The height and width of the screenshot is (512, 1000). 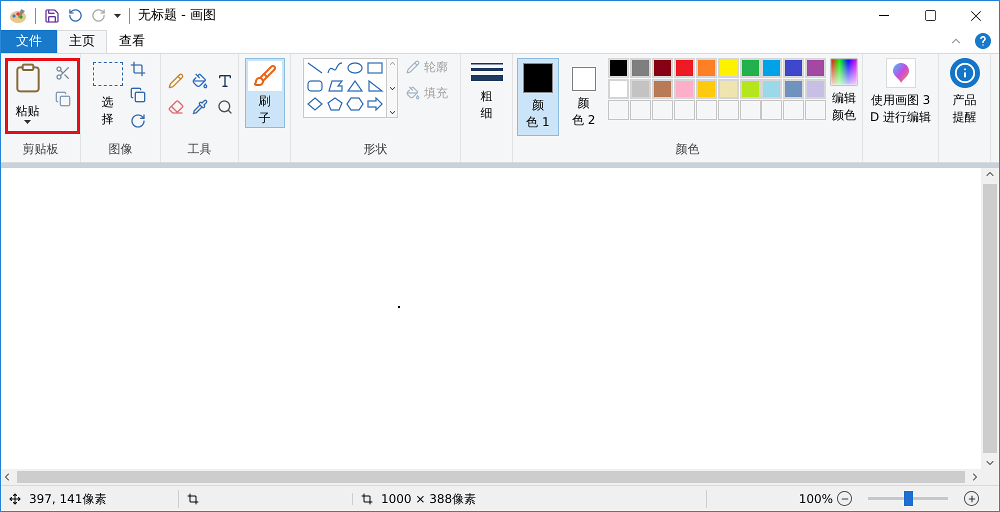 What do you see at coordinates (375, 149) in the screenshot?
I see `group-label: 形状` at bounding box center [375, 149].